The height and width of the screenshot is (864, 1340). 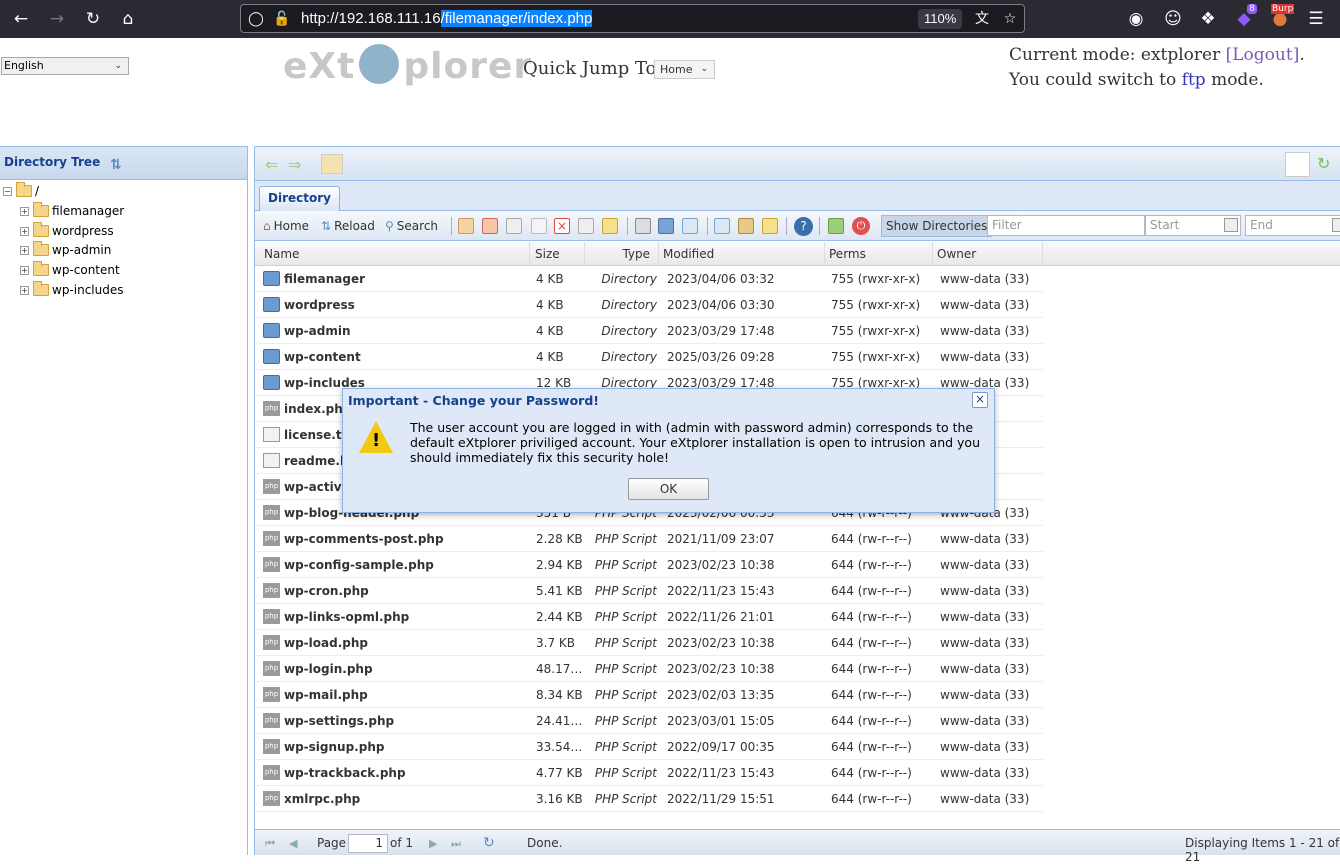 I want to click on file-size: 4 KB, so click(x=550, y=305).